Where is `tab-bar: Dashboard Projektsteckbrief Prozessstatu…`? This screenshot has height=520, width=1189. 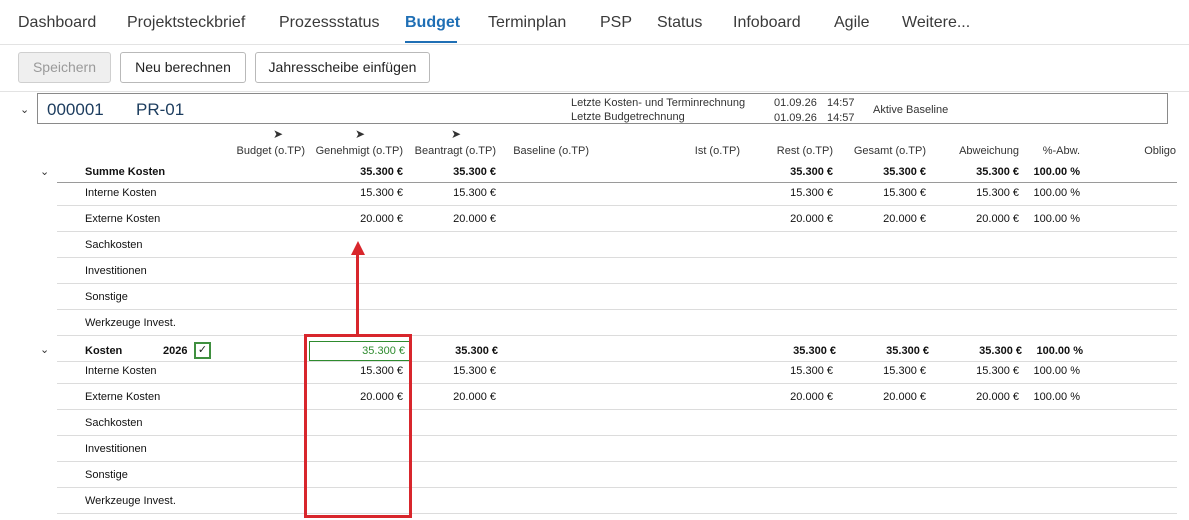
tab-bar: Dashboard Projektsteckbrief Prozessstatu… is located at coordinates (594, 22).